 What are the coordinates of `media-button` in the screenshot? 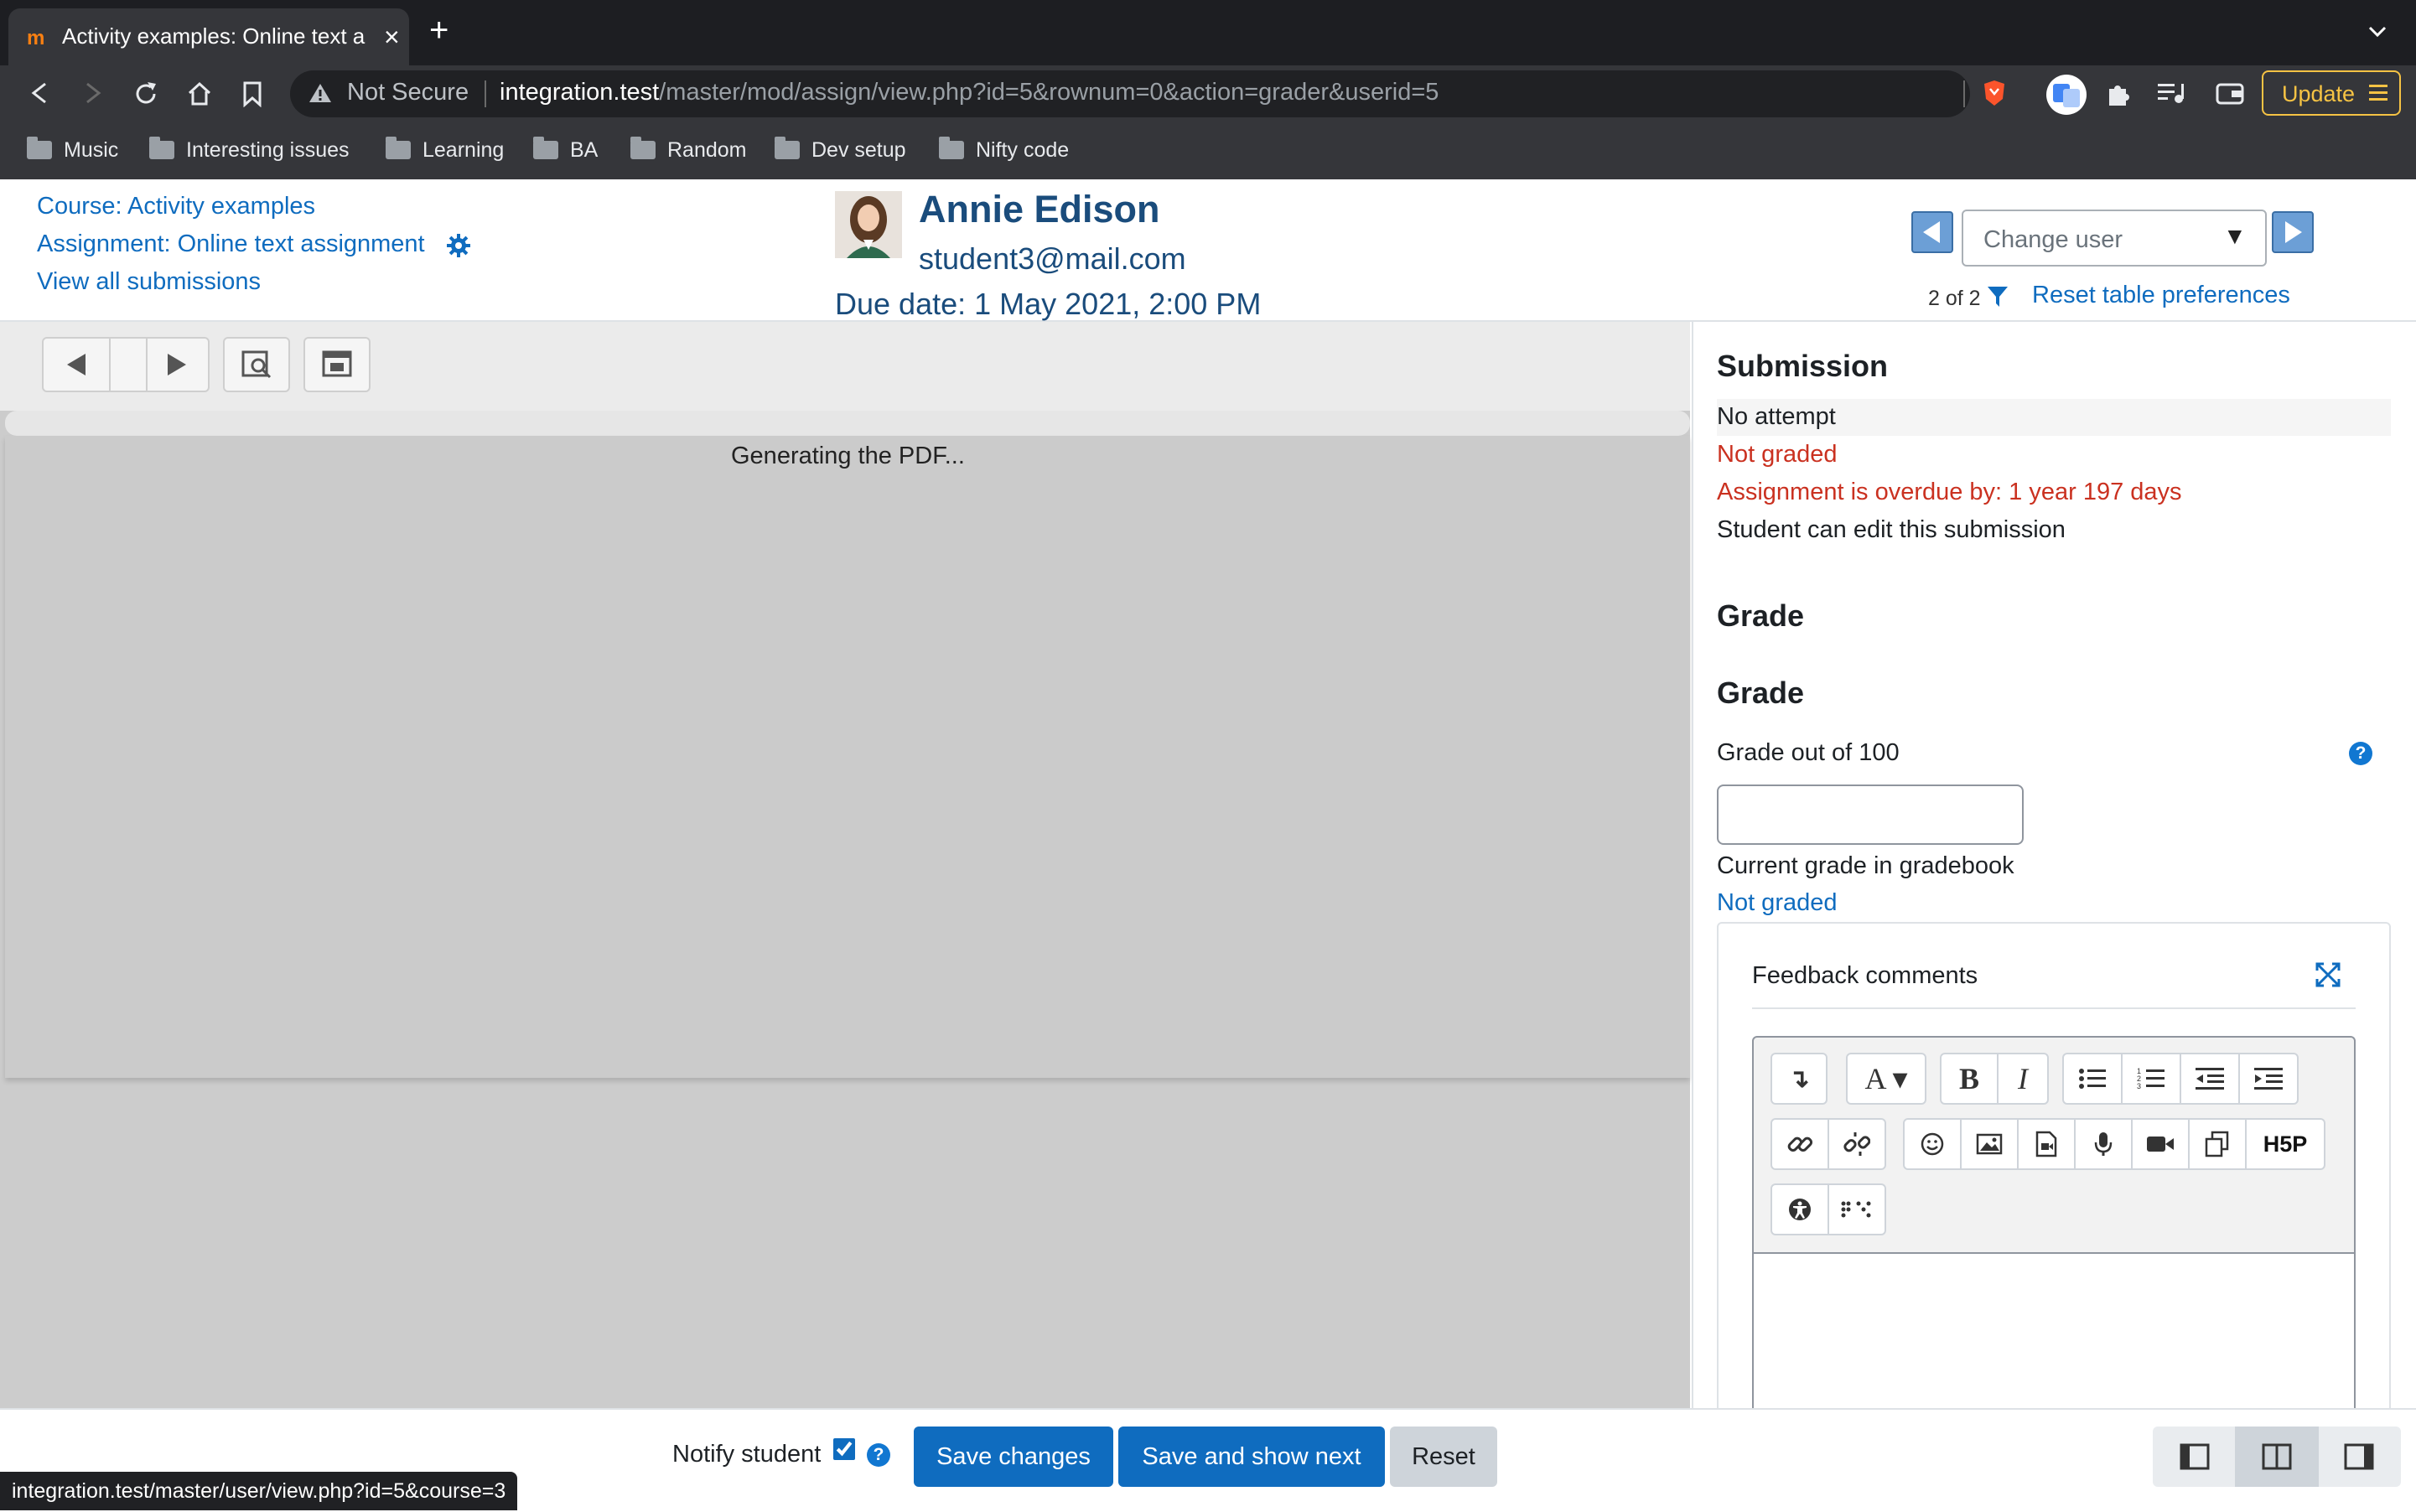 It's located at (2046, 1144).